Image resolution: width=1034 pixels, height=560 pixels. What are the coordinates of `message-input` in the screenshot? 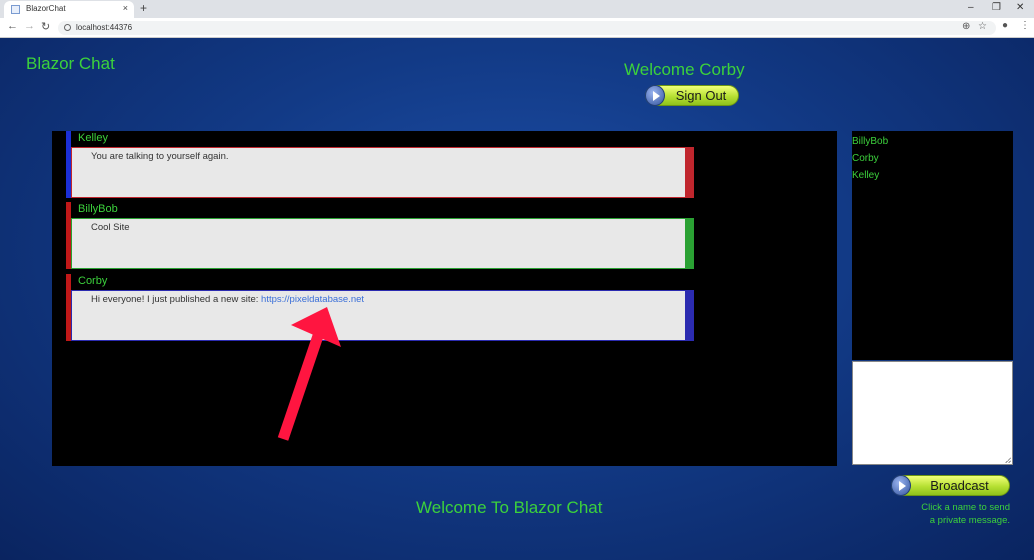 It's located at (932, 413).